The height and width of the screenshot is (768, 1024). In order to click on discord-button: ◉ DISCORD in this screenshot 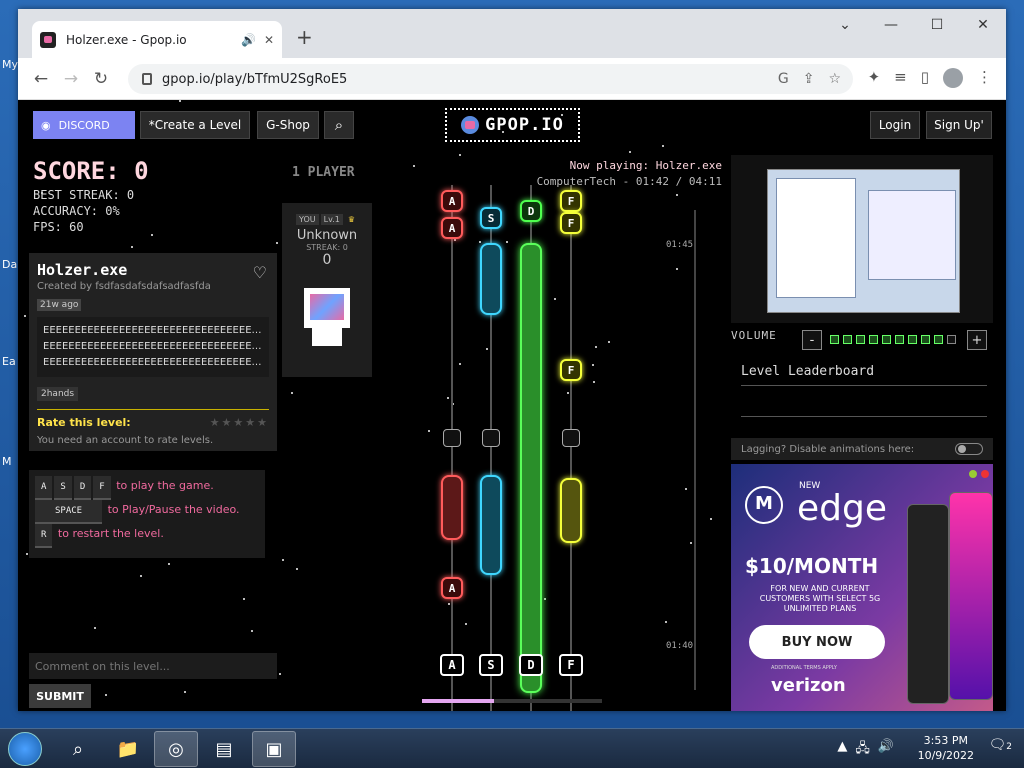, I will do `click(84, 125)`.